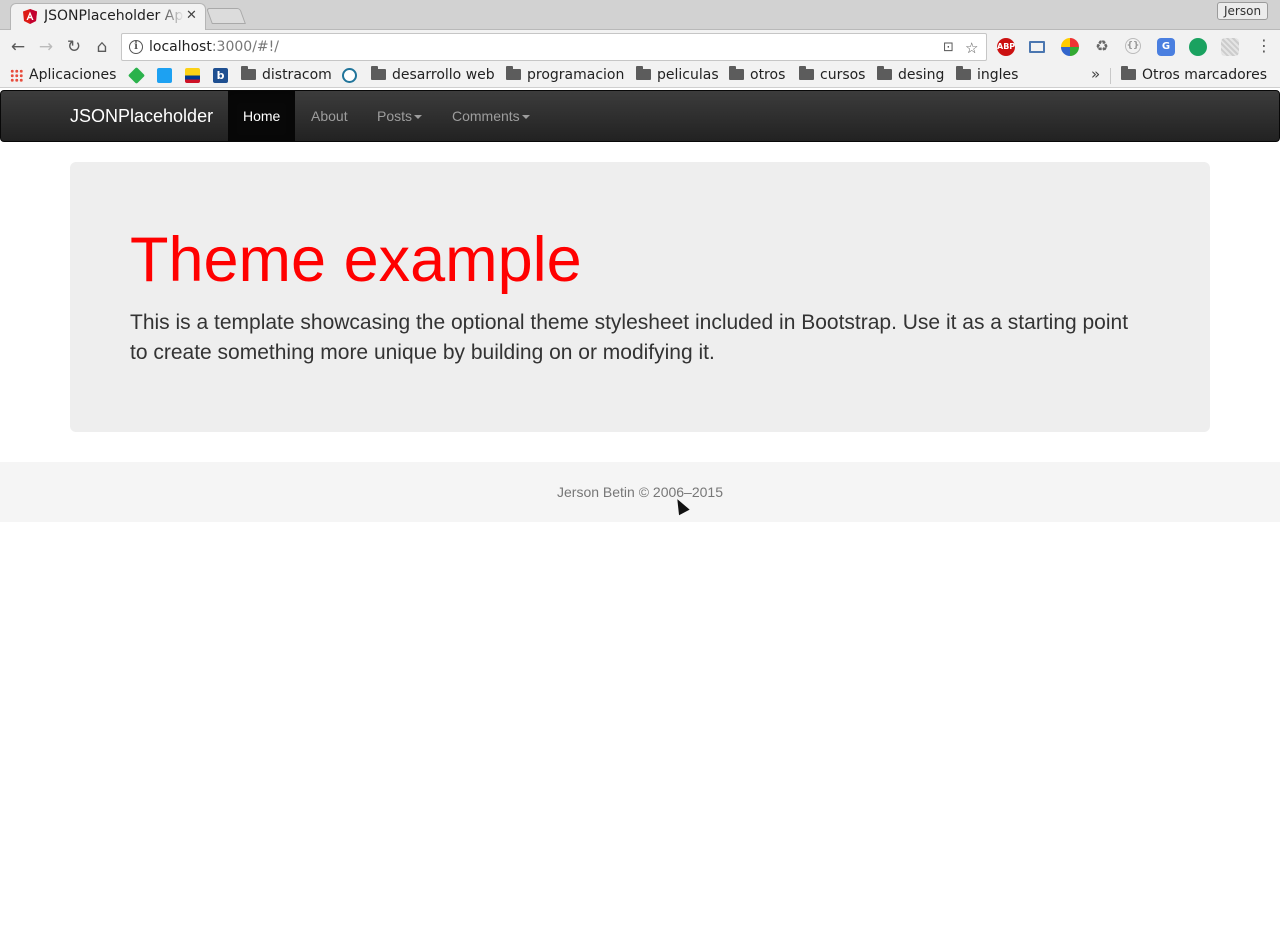  I want to click on bookmark-distracom: distracom, so click(286, 75).